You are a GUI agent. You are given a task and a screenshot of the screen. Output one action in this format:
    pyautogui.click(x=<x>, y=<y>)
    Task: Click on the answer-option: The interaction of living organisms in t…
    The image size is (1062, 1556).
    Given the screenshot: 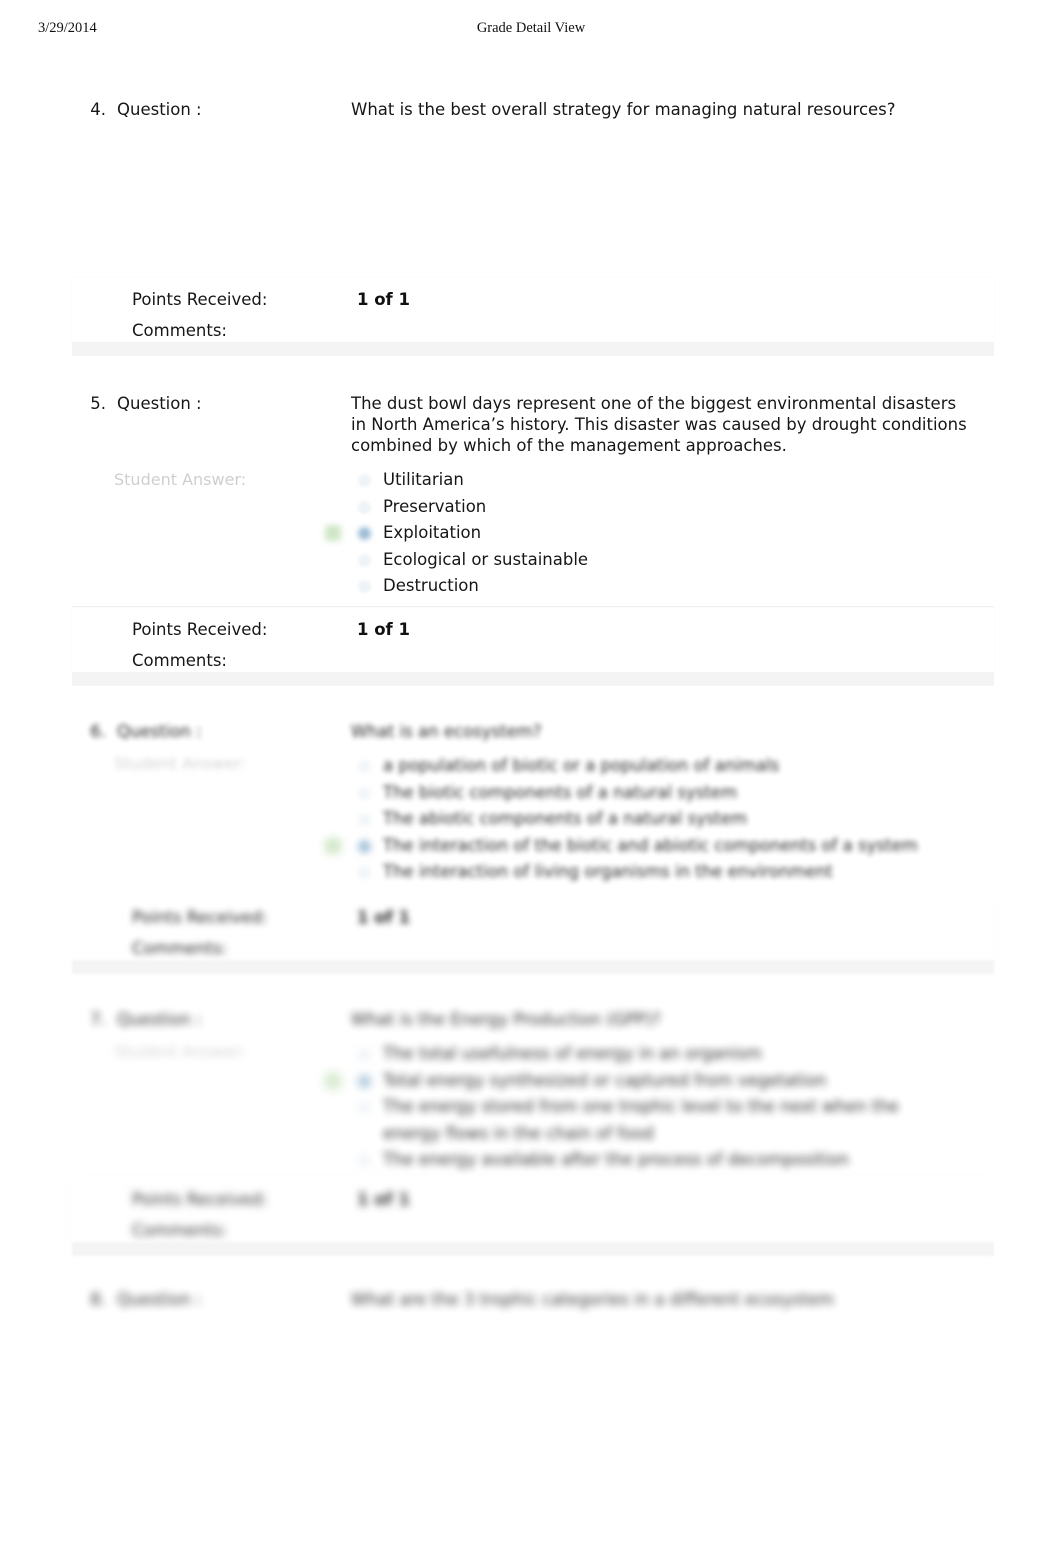 What is the action you would take?
    pyautogui.click(x=661, y=872)
    